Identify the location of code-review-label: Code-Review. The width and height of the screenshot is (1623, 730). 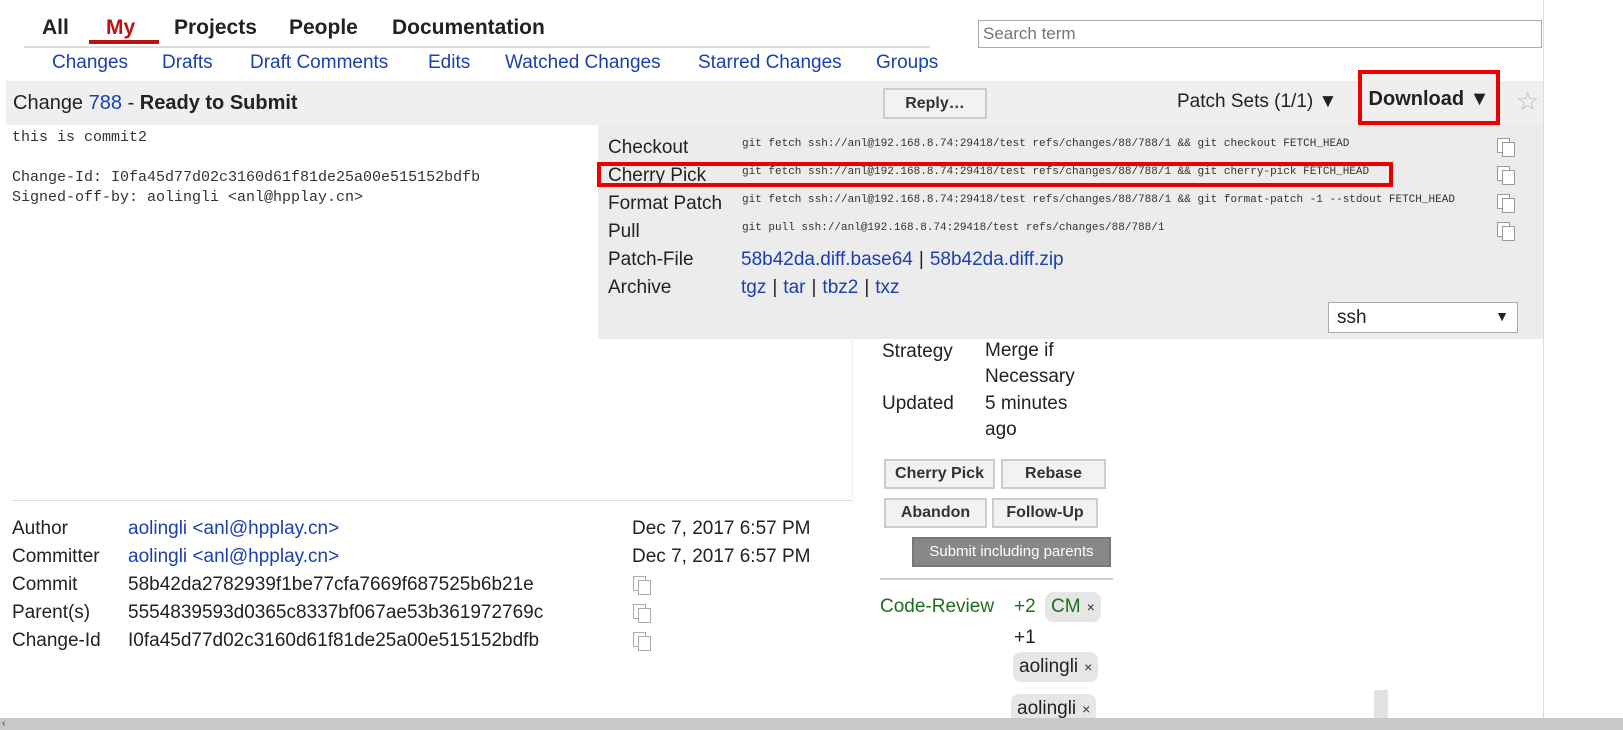
(937, 606).